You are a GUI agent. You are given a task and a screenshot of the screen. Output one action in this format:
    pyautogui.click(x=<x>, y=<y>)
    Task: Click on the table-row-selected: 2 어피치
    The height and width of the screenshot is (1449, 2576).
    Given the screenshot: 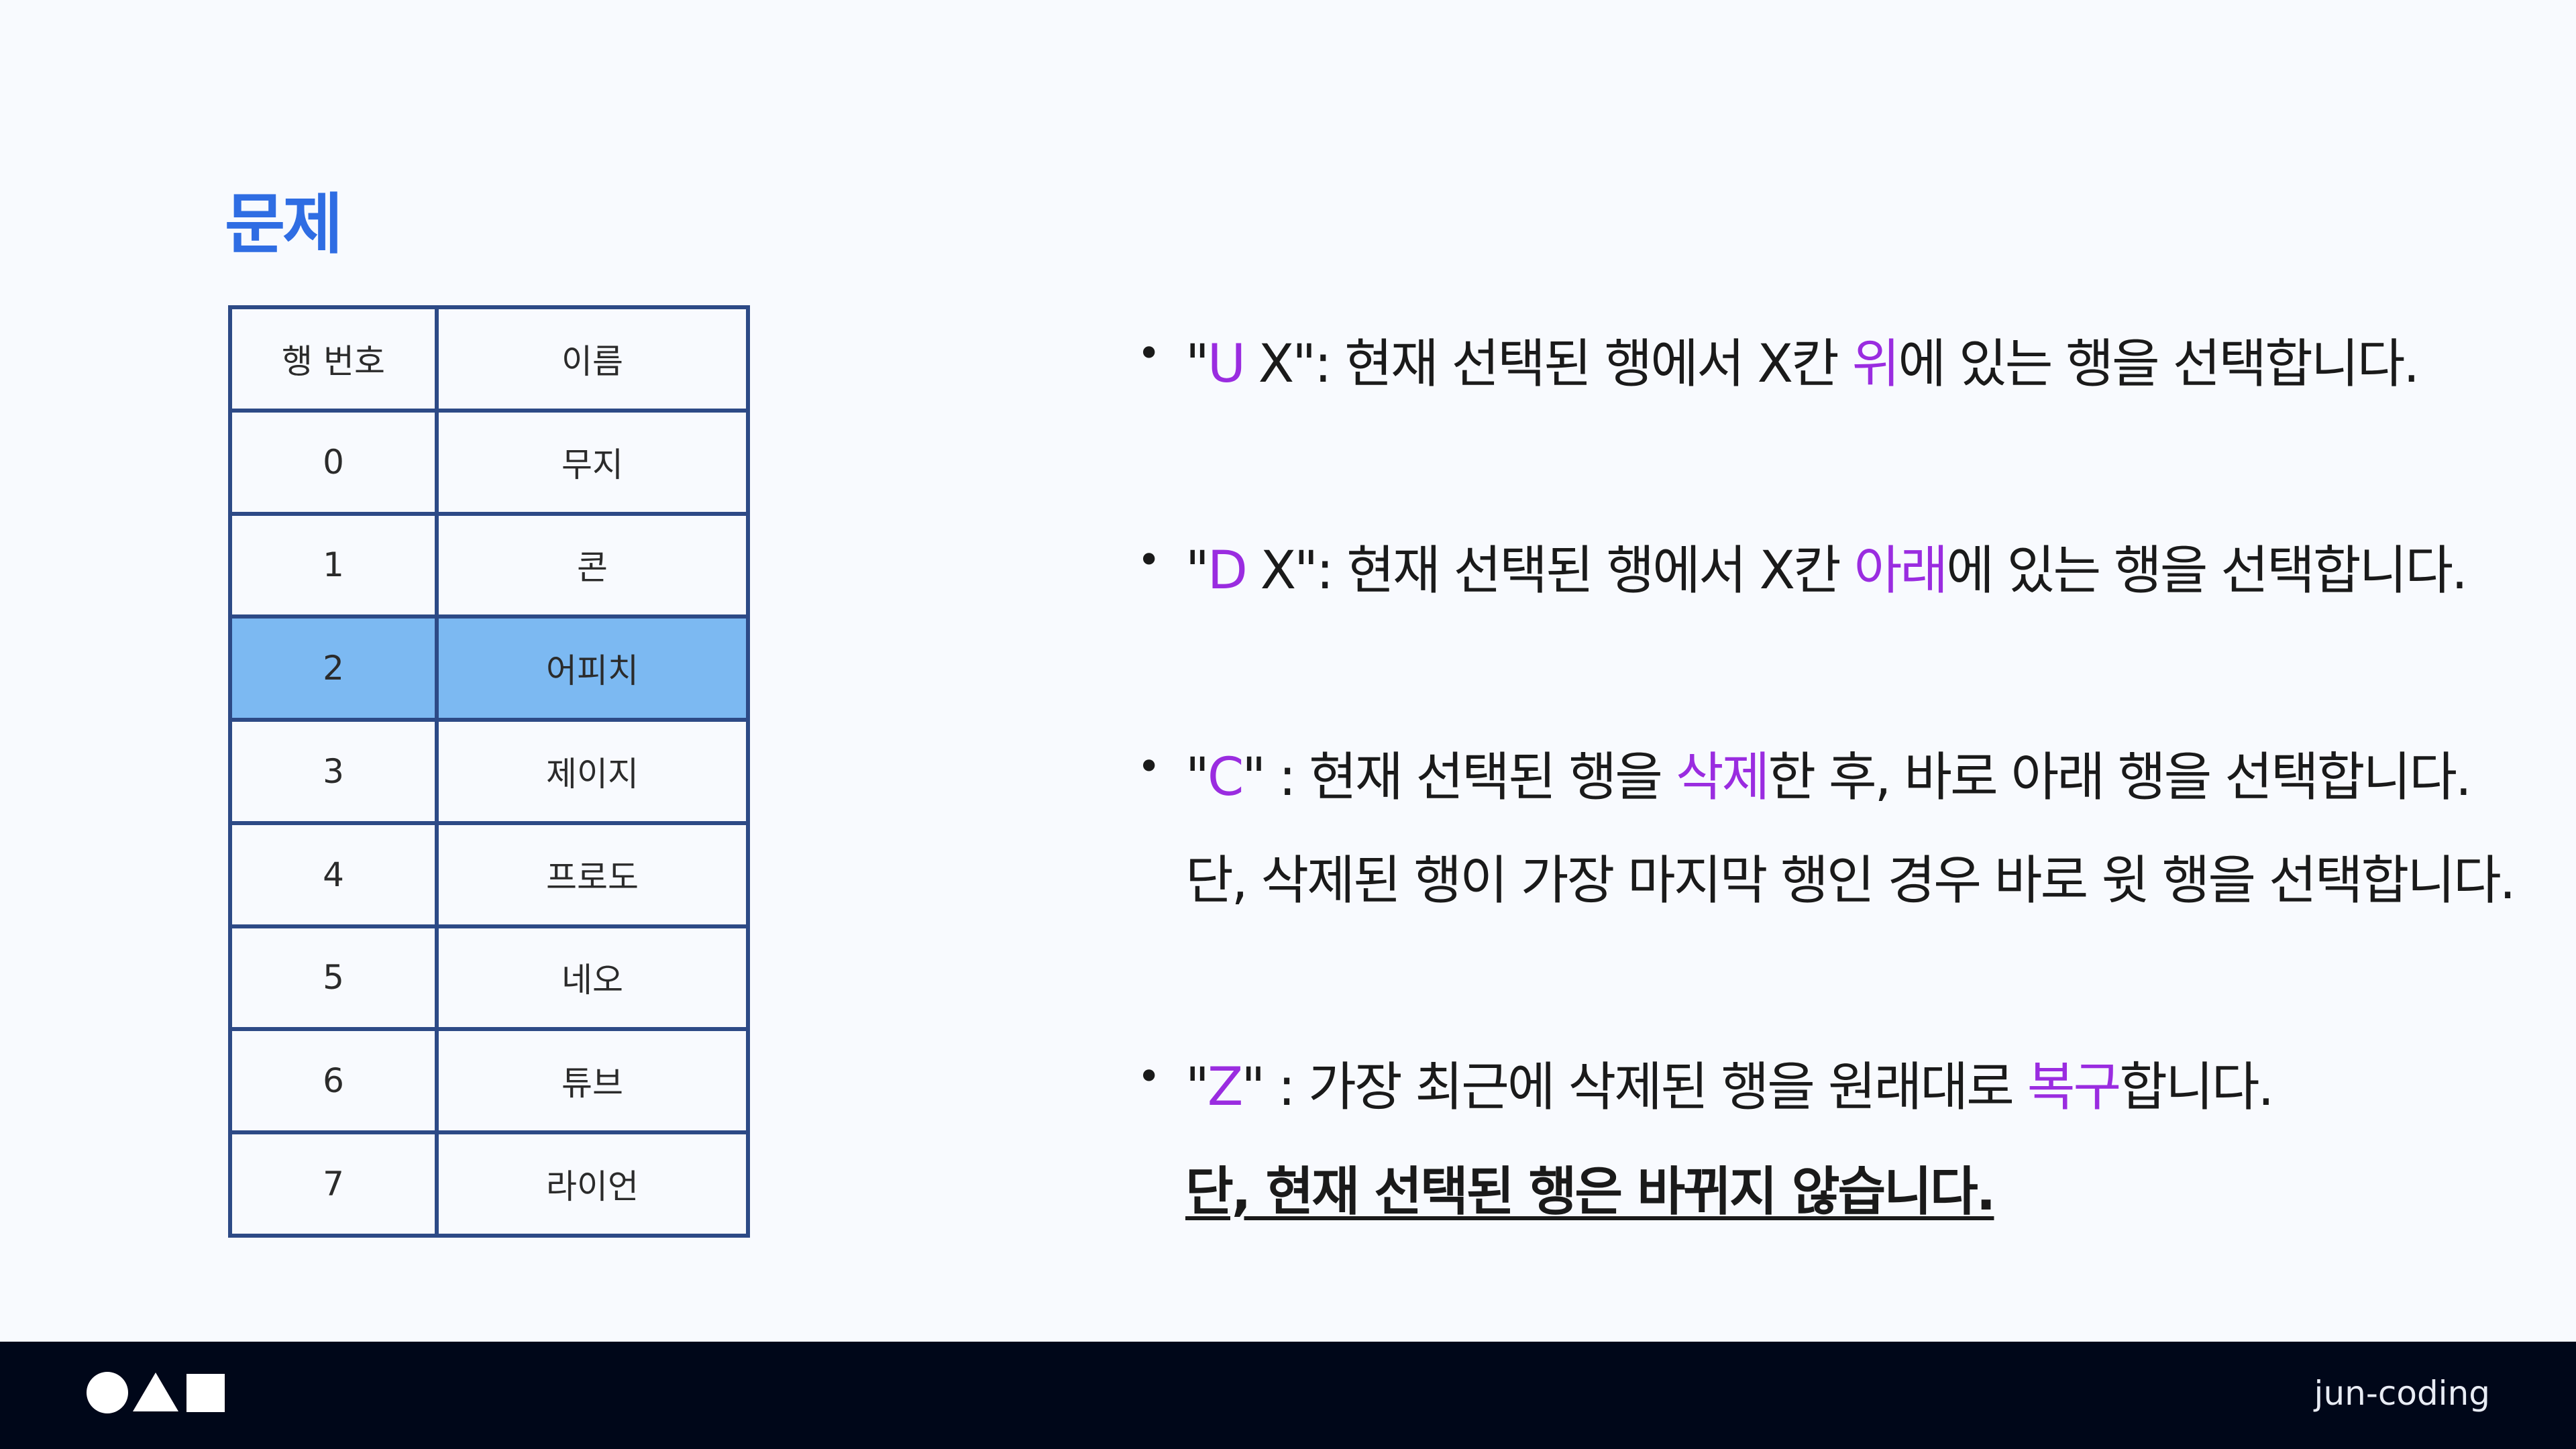 What is the action you would take?
    pyautogui.click(x=489, y=668)
    